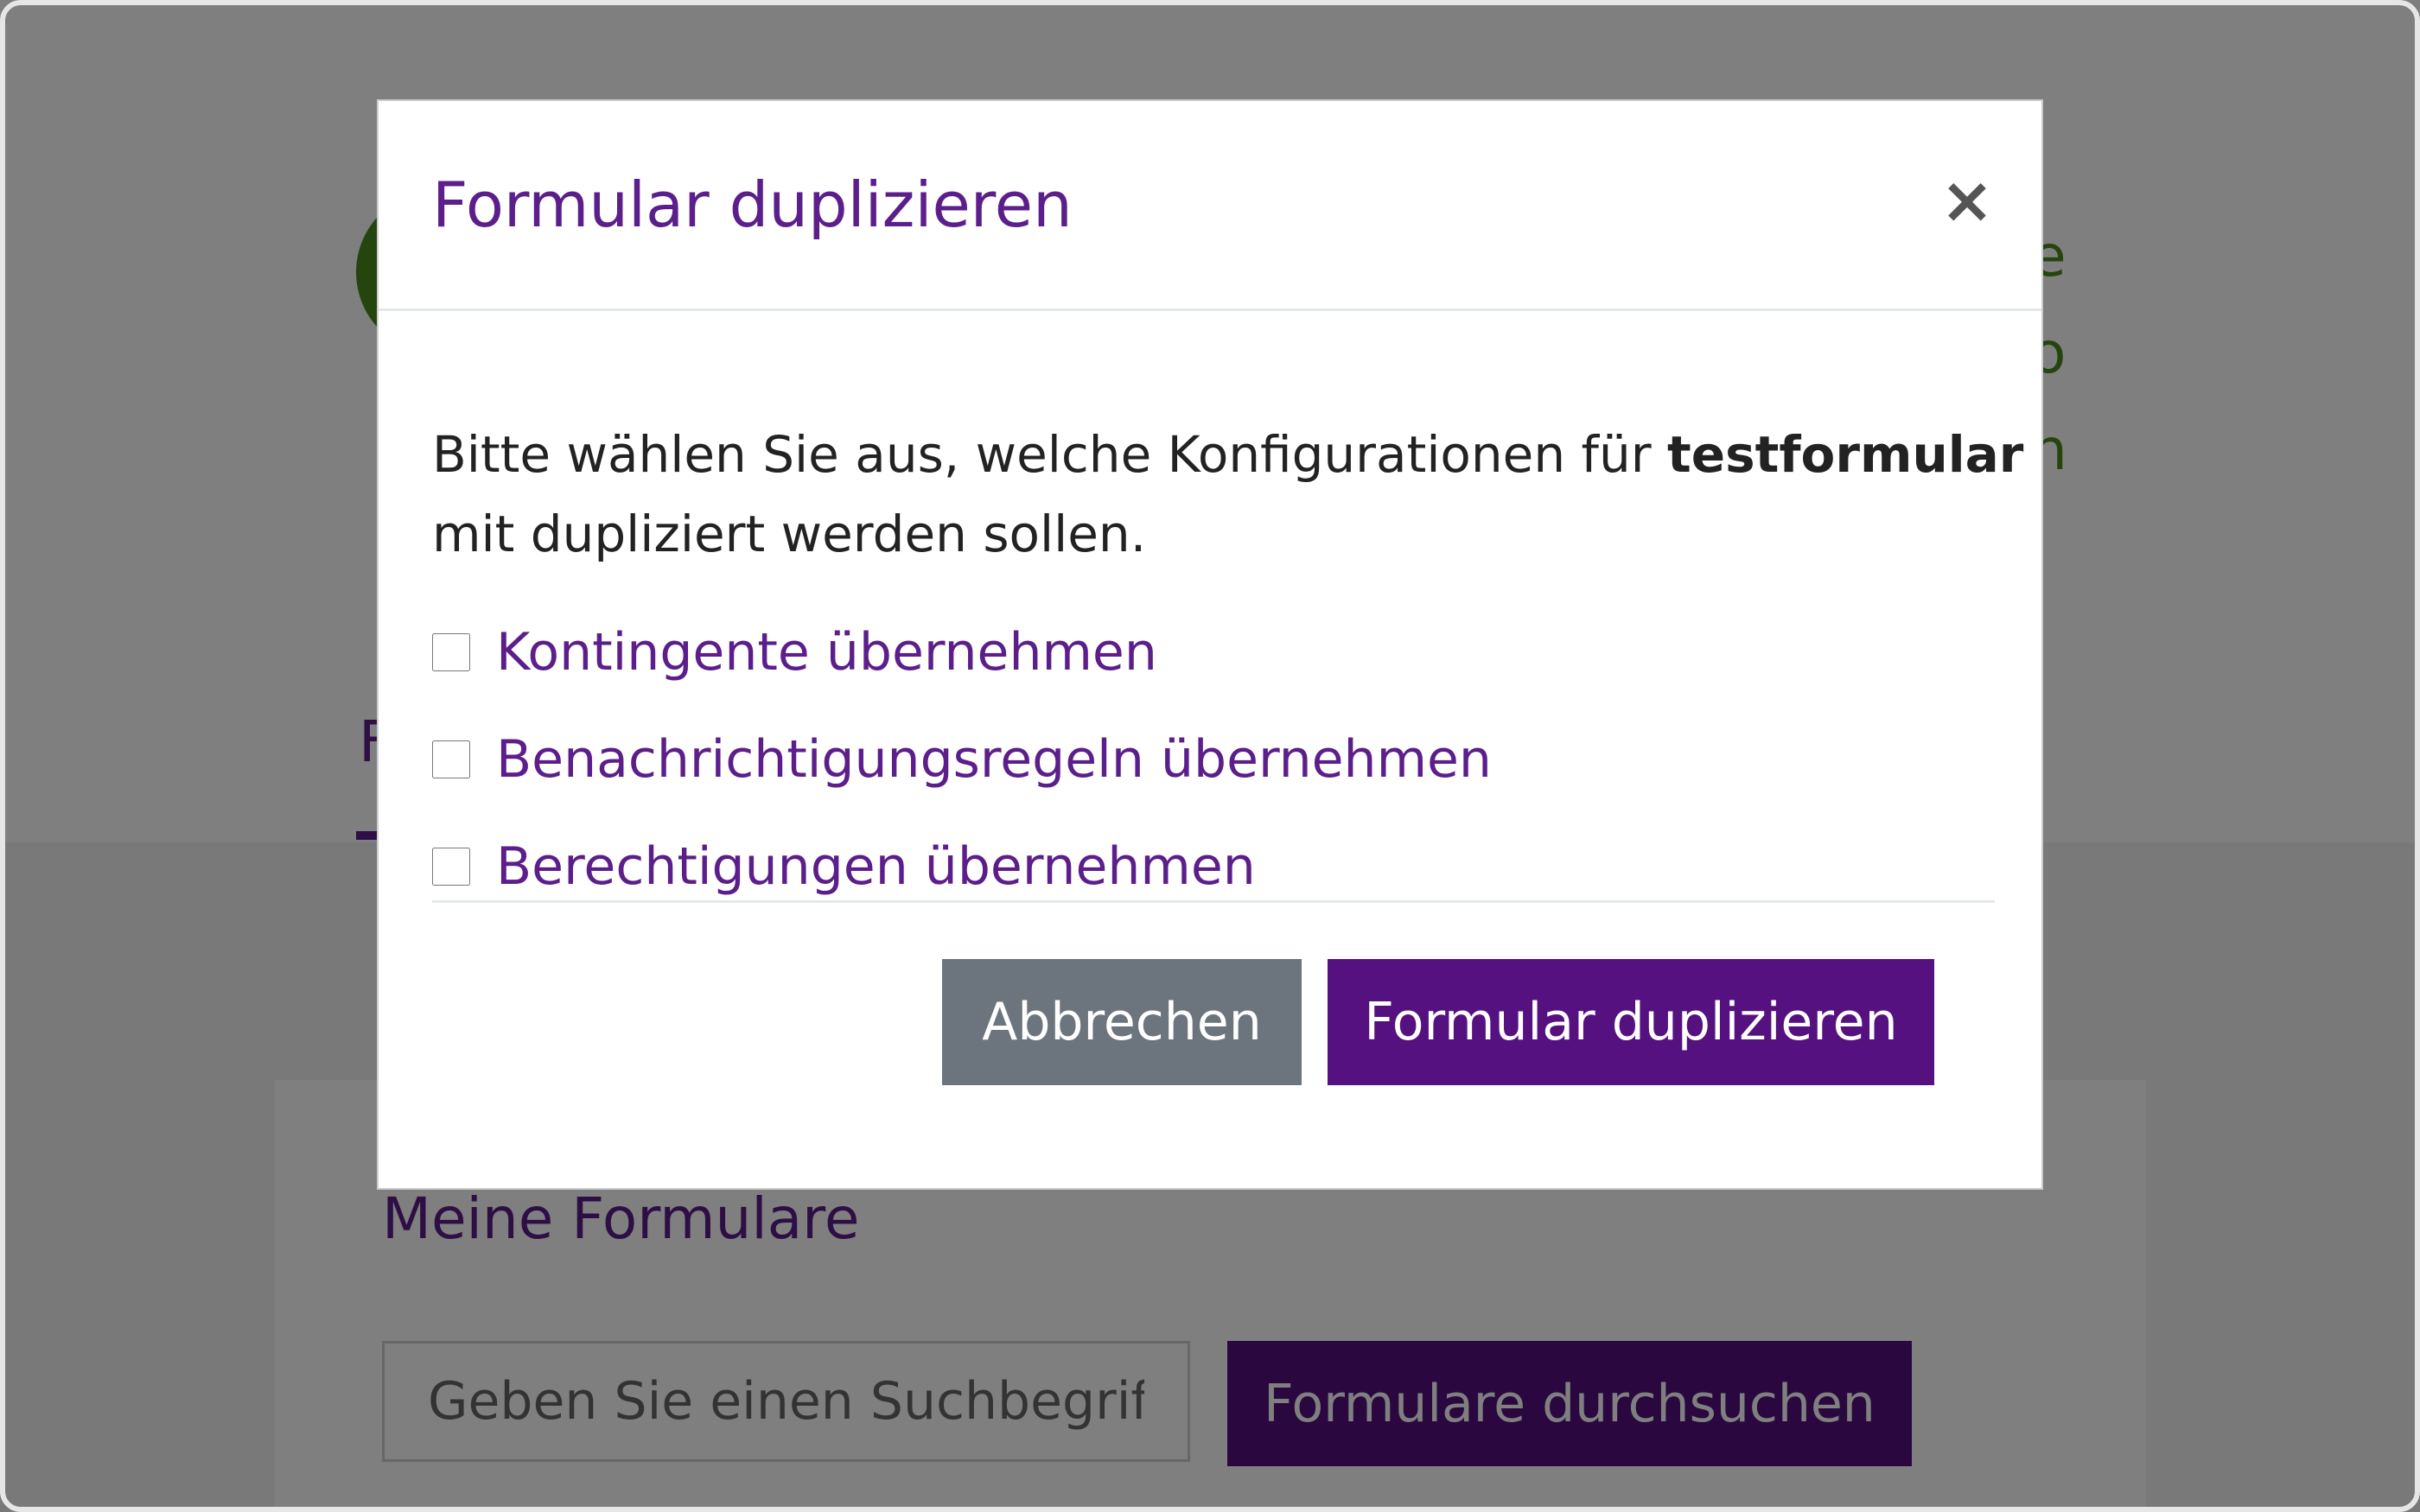 Image resolution: width=2420 pixels, height=1512 pixels. I want to click on option-label: Kontingente übernehmen, so click(826, 652).